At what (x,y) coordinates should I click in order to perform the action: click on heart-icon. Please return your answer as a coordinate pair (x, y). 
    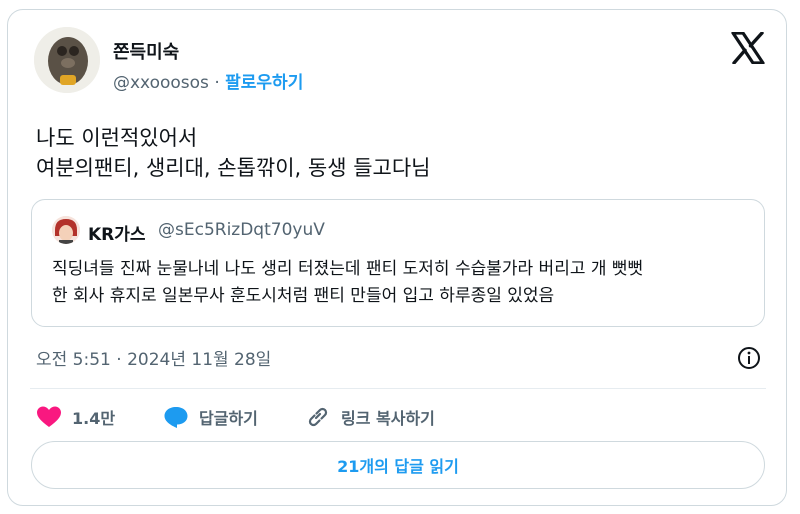
    Looking at the image, I should click on (49, 417).